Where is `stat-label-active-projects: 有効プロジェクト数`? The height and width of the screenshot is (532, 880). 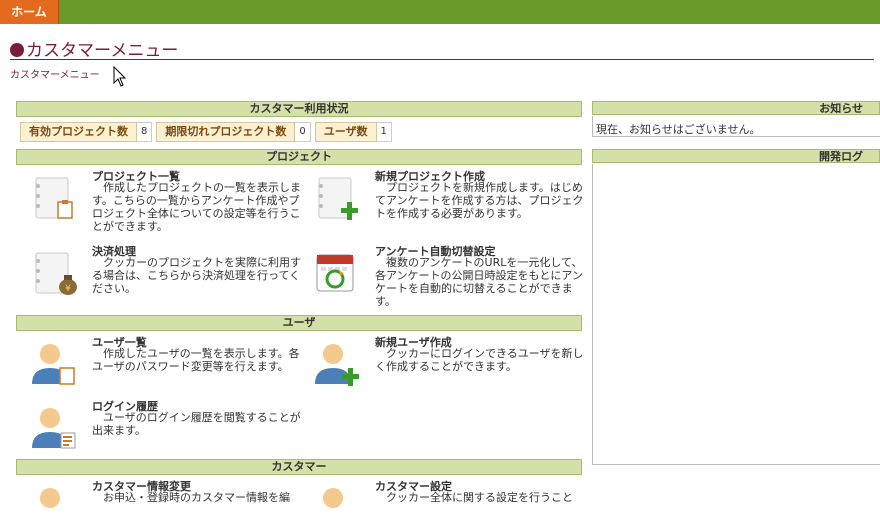 stat-label-active-projects: 有効プロジェクト数 is located at coordinates (78, 132).